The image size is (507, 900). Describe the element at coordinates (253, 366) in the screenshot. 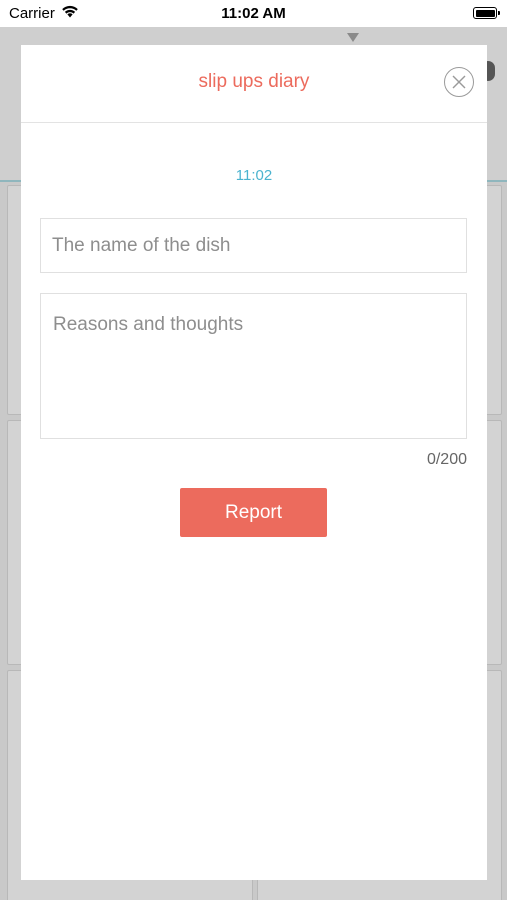

I see `reasons-thoughts-textarea` at that location.